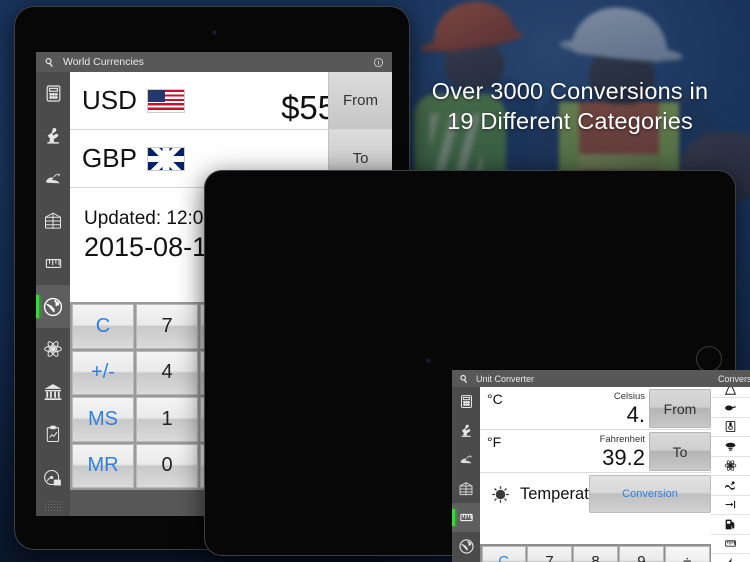 This screenshot has width=750, height=562. I want to click on key-1: 1, so click(167, 419).